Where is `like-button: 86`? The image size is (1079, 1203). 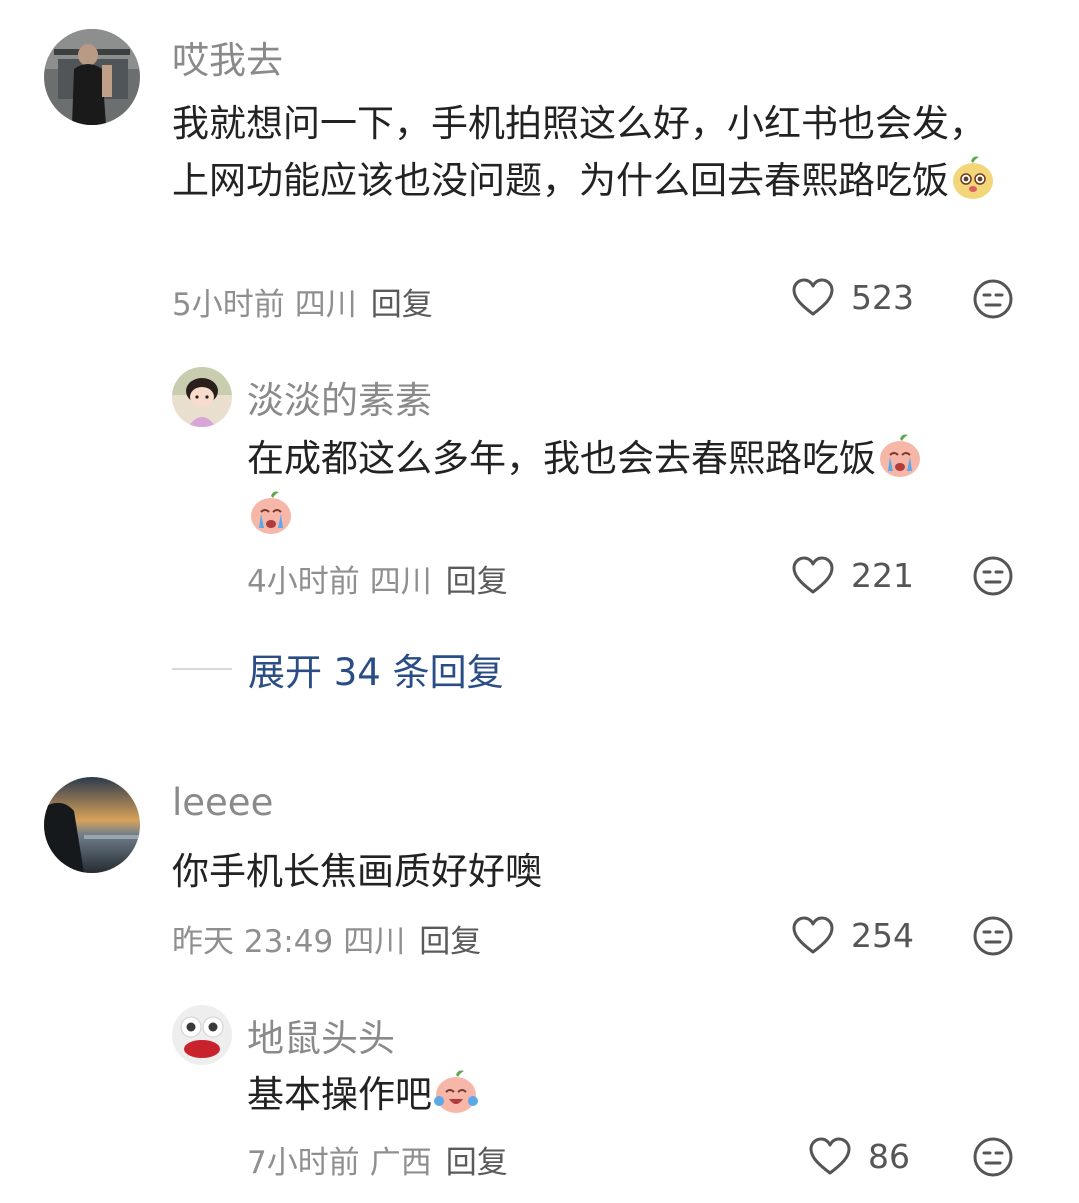 like-button: 86 is located at coordinates (859, 1156).